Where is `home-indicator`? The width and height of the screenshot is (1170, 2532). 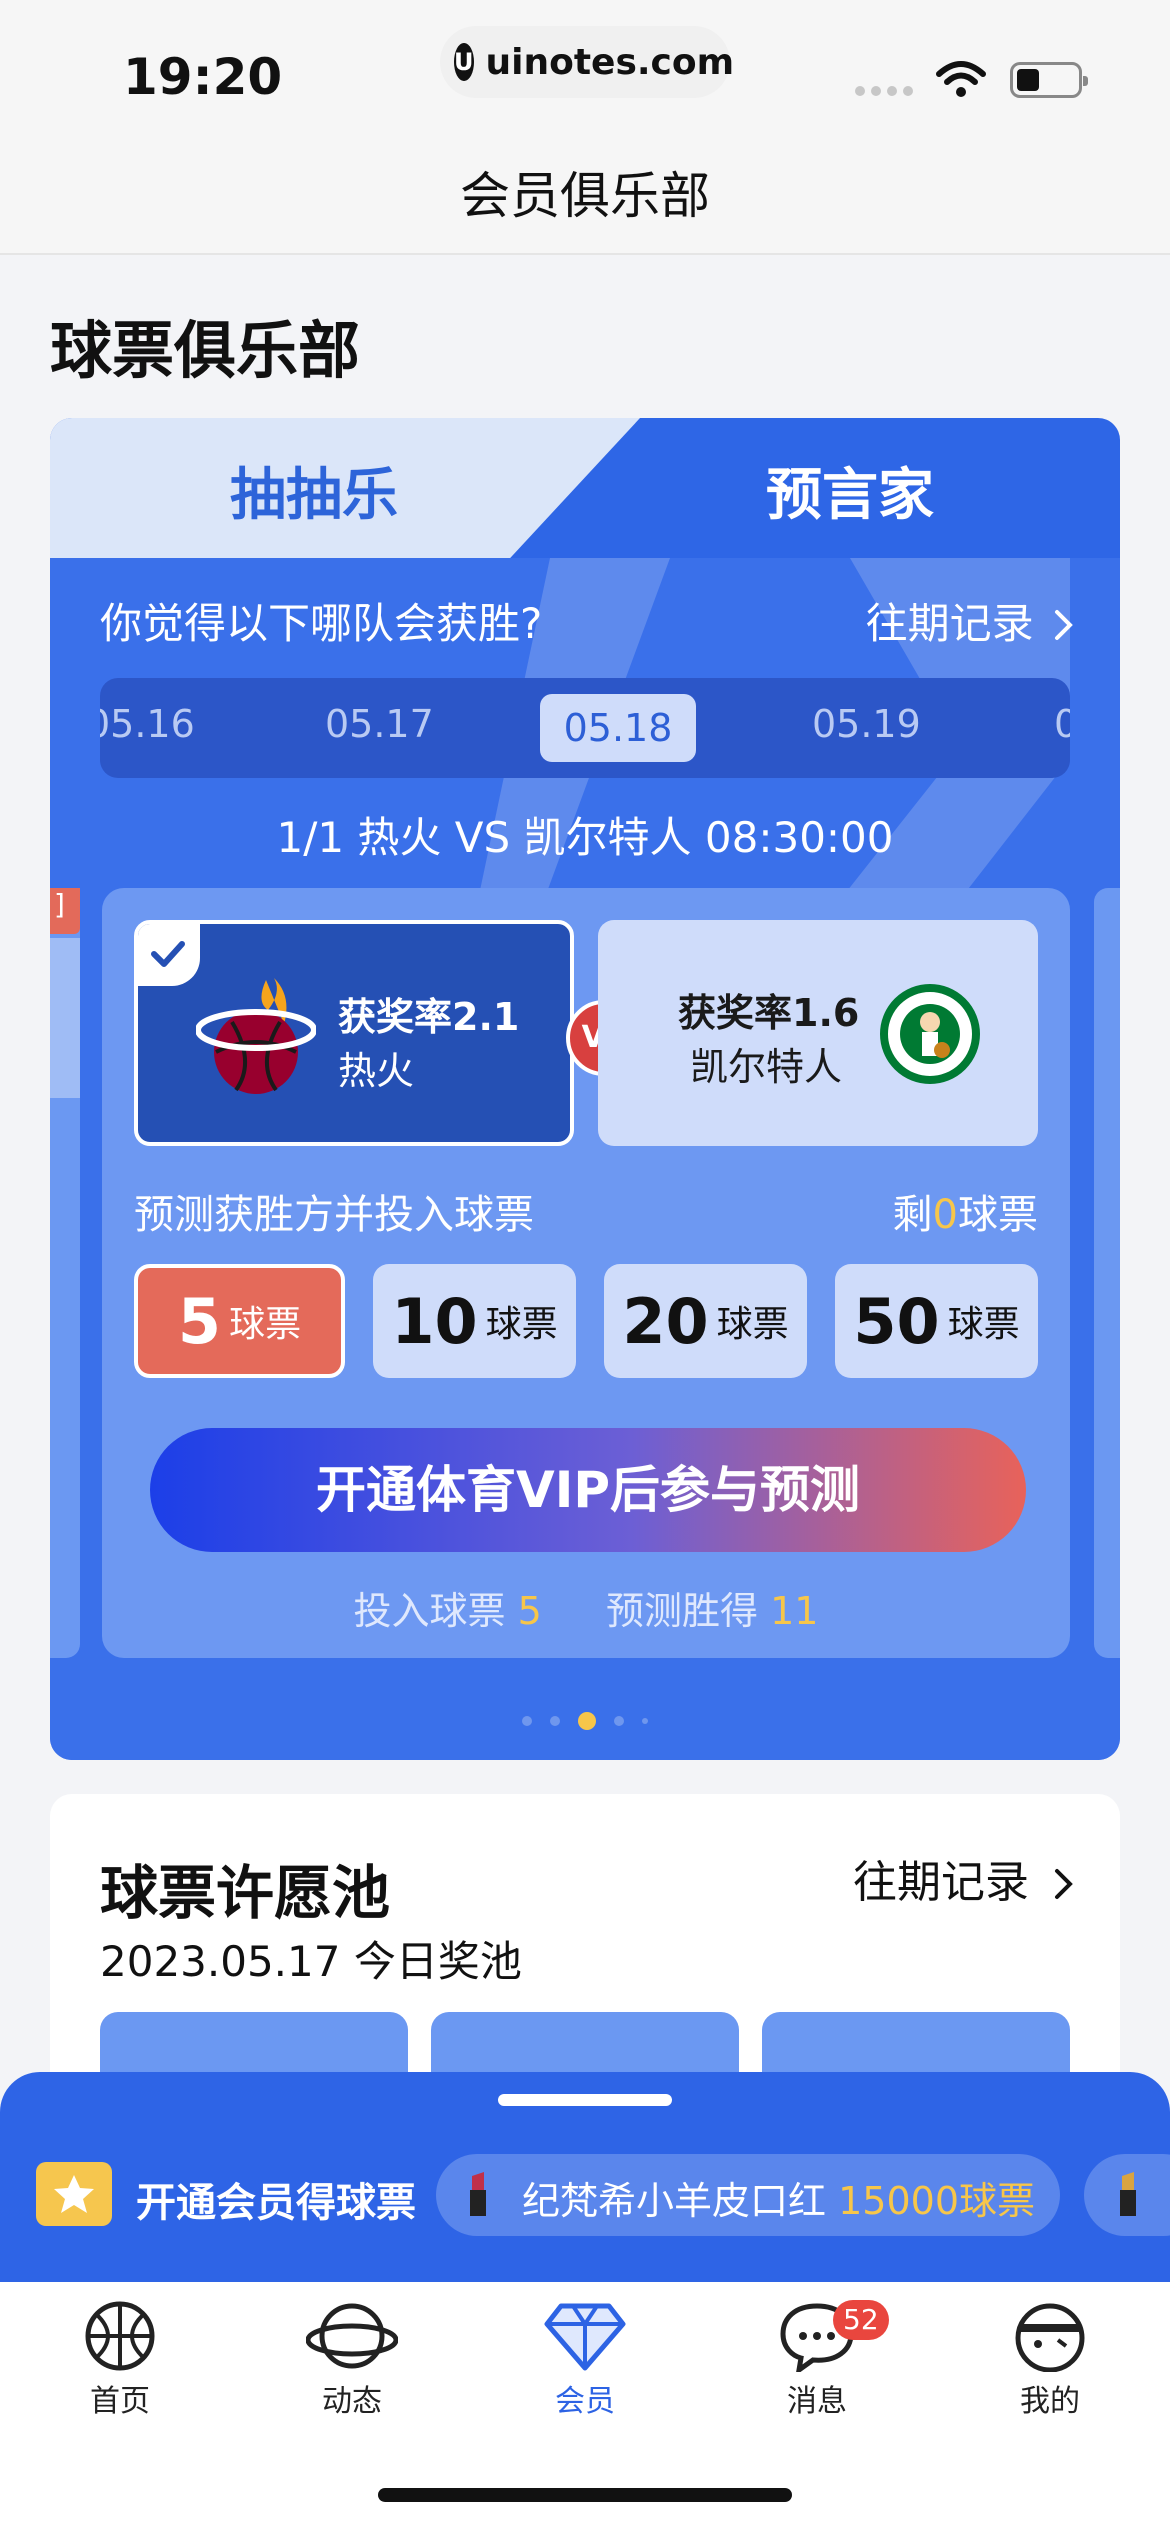 home-indicator is located at coordinates (585, 2495).